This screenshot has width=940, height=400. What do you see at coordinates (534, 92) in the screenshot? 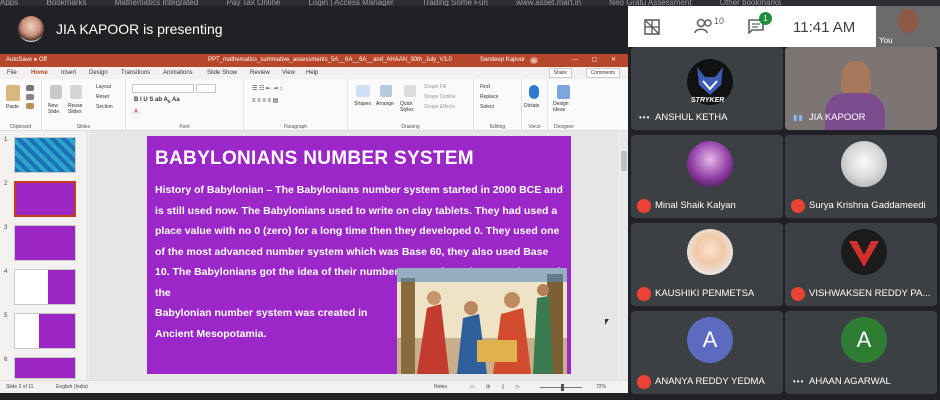
I see `microphone-icon` at bounding box center [534, 92].